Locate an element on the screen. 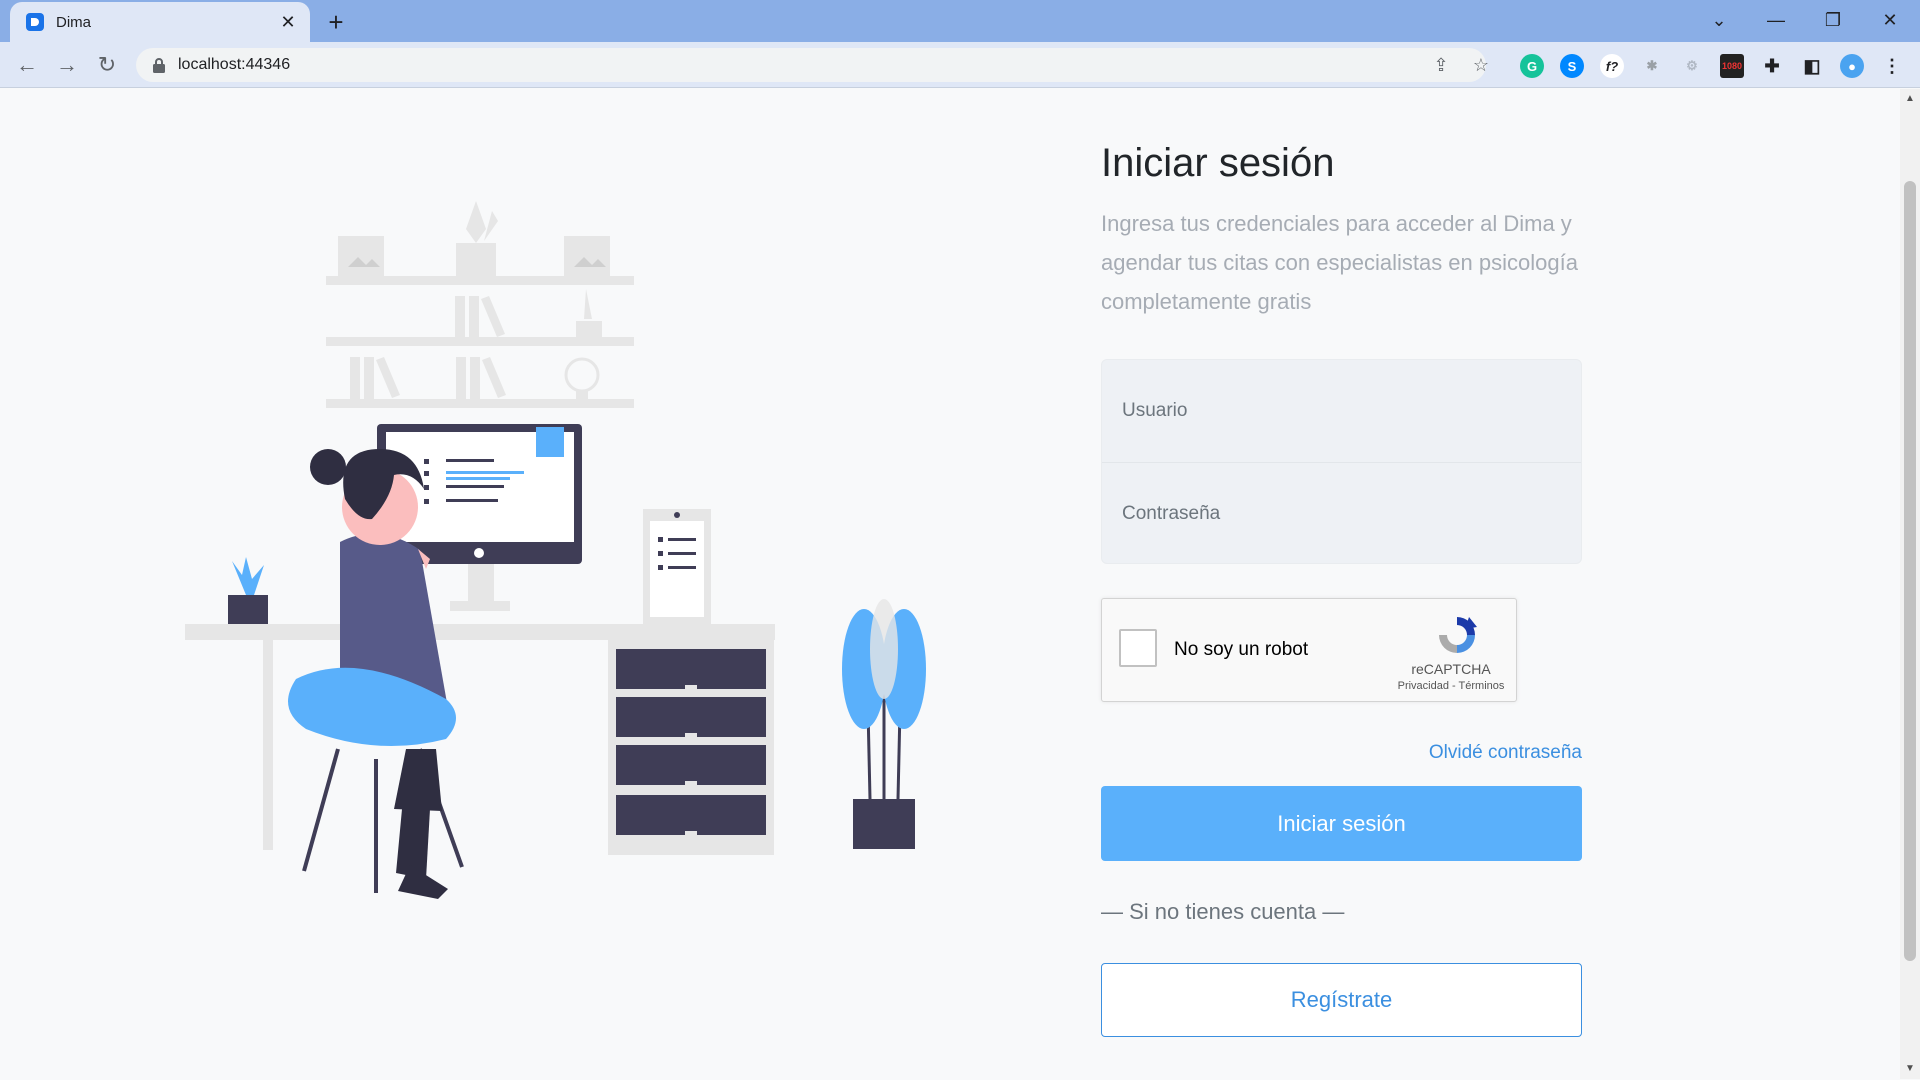  password-field is located at coordinates (1341, 512).